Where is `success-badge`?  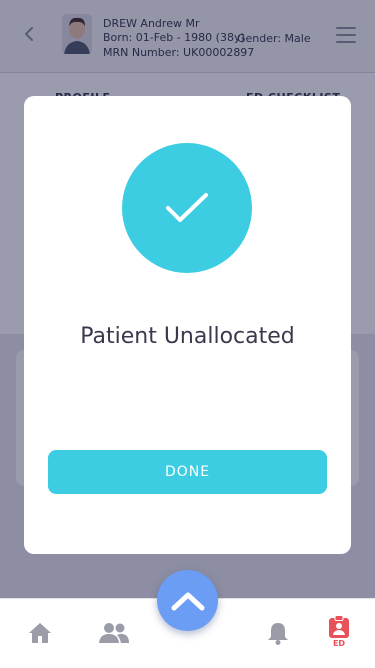
success-badge is located at coordinates (187, 208).